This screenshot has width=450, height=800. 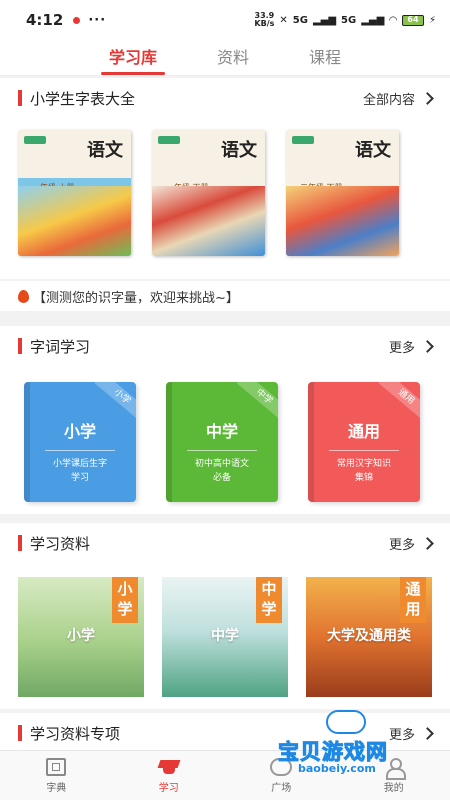 What do you see at coordinates (125, 600) in the screenshot?
I see `material-vertical-label: 小学` at bounding box center [125, 600].